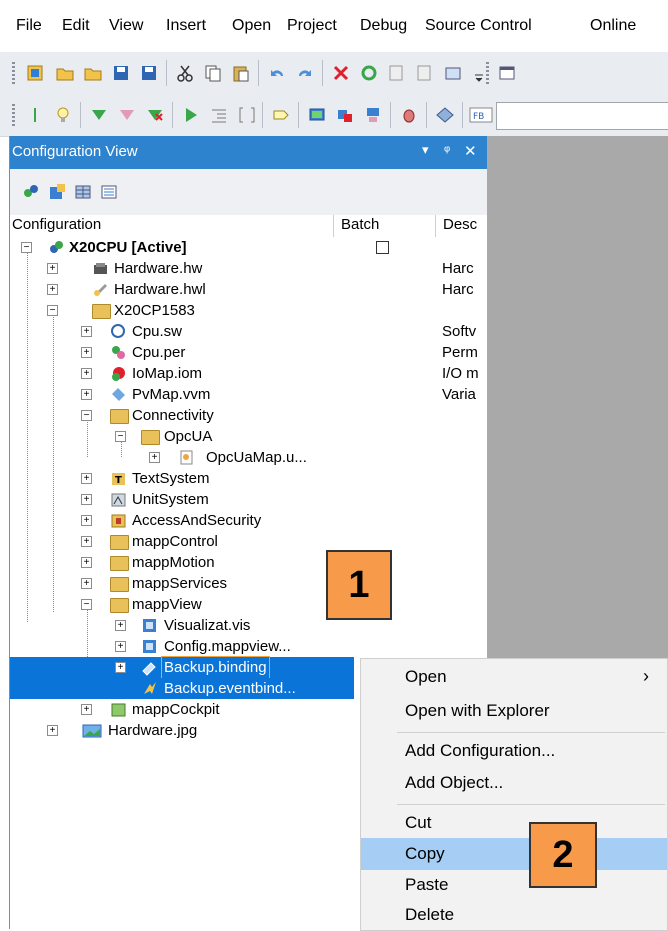 Image resolution: width=668 pixels, height=931 pixels. What do you see at coordinates (170, 499) in the screenshot?
I see `tree-label: UnitSystem` at bounding box center [170, 499].